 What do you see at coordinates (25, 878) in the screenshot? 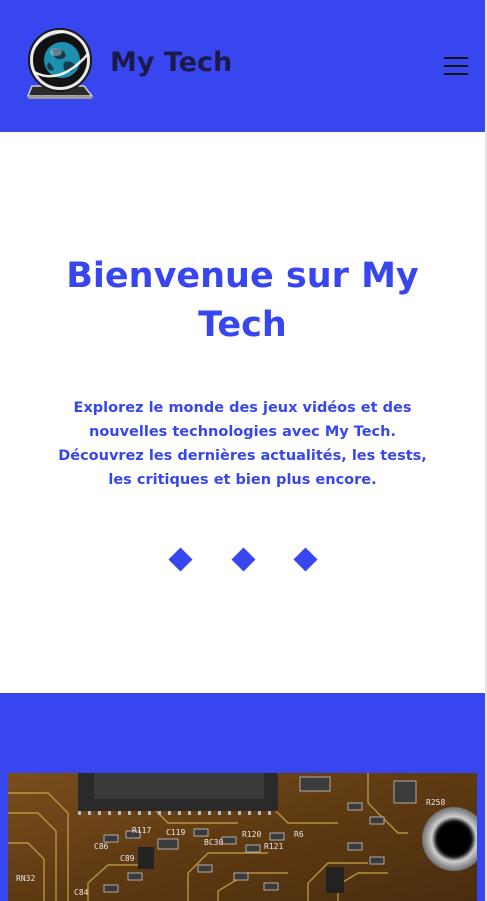
I see `board-label: RN32` at bounding box center [25, 878].